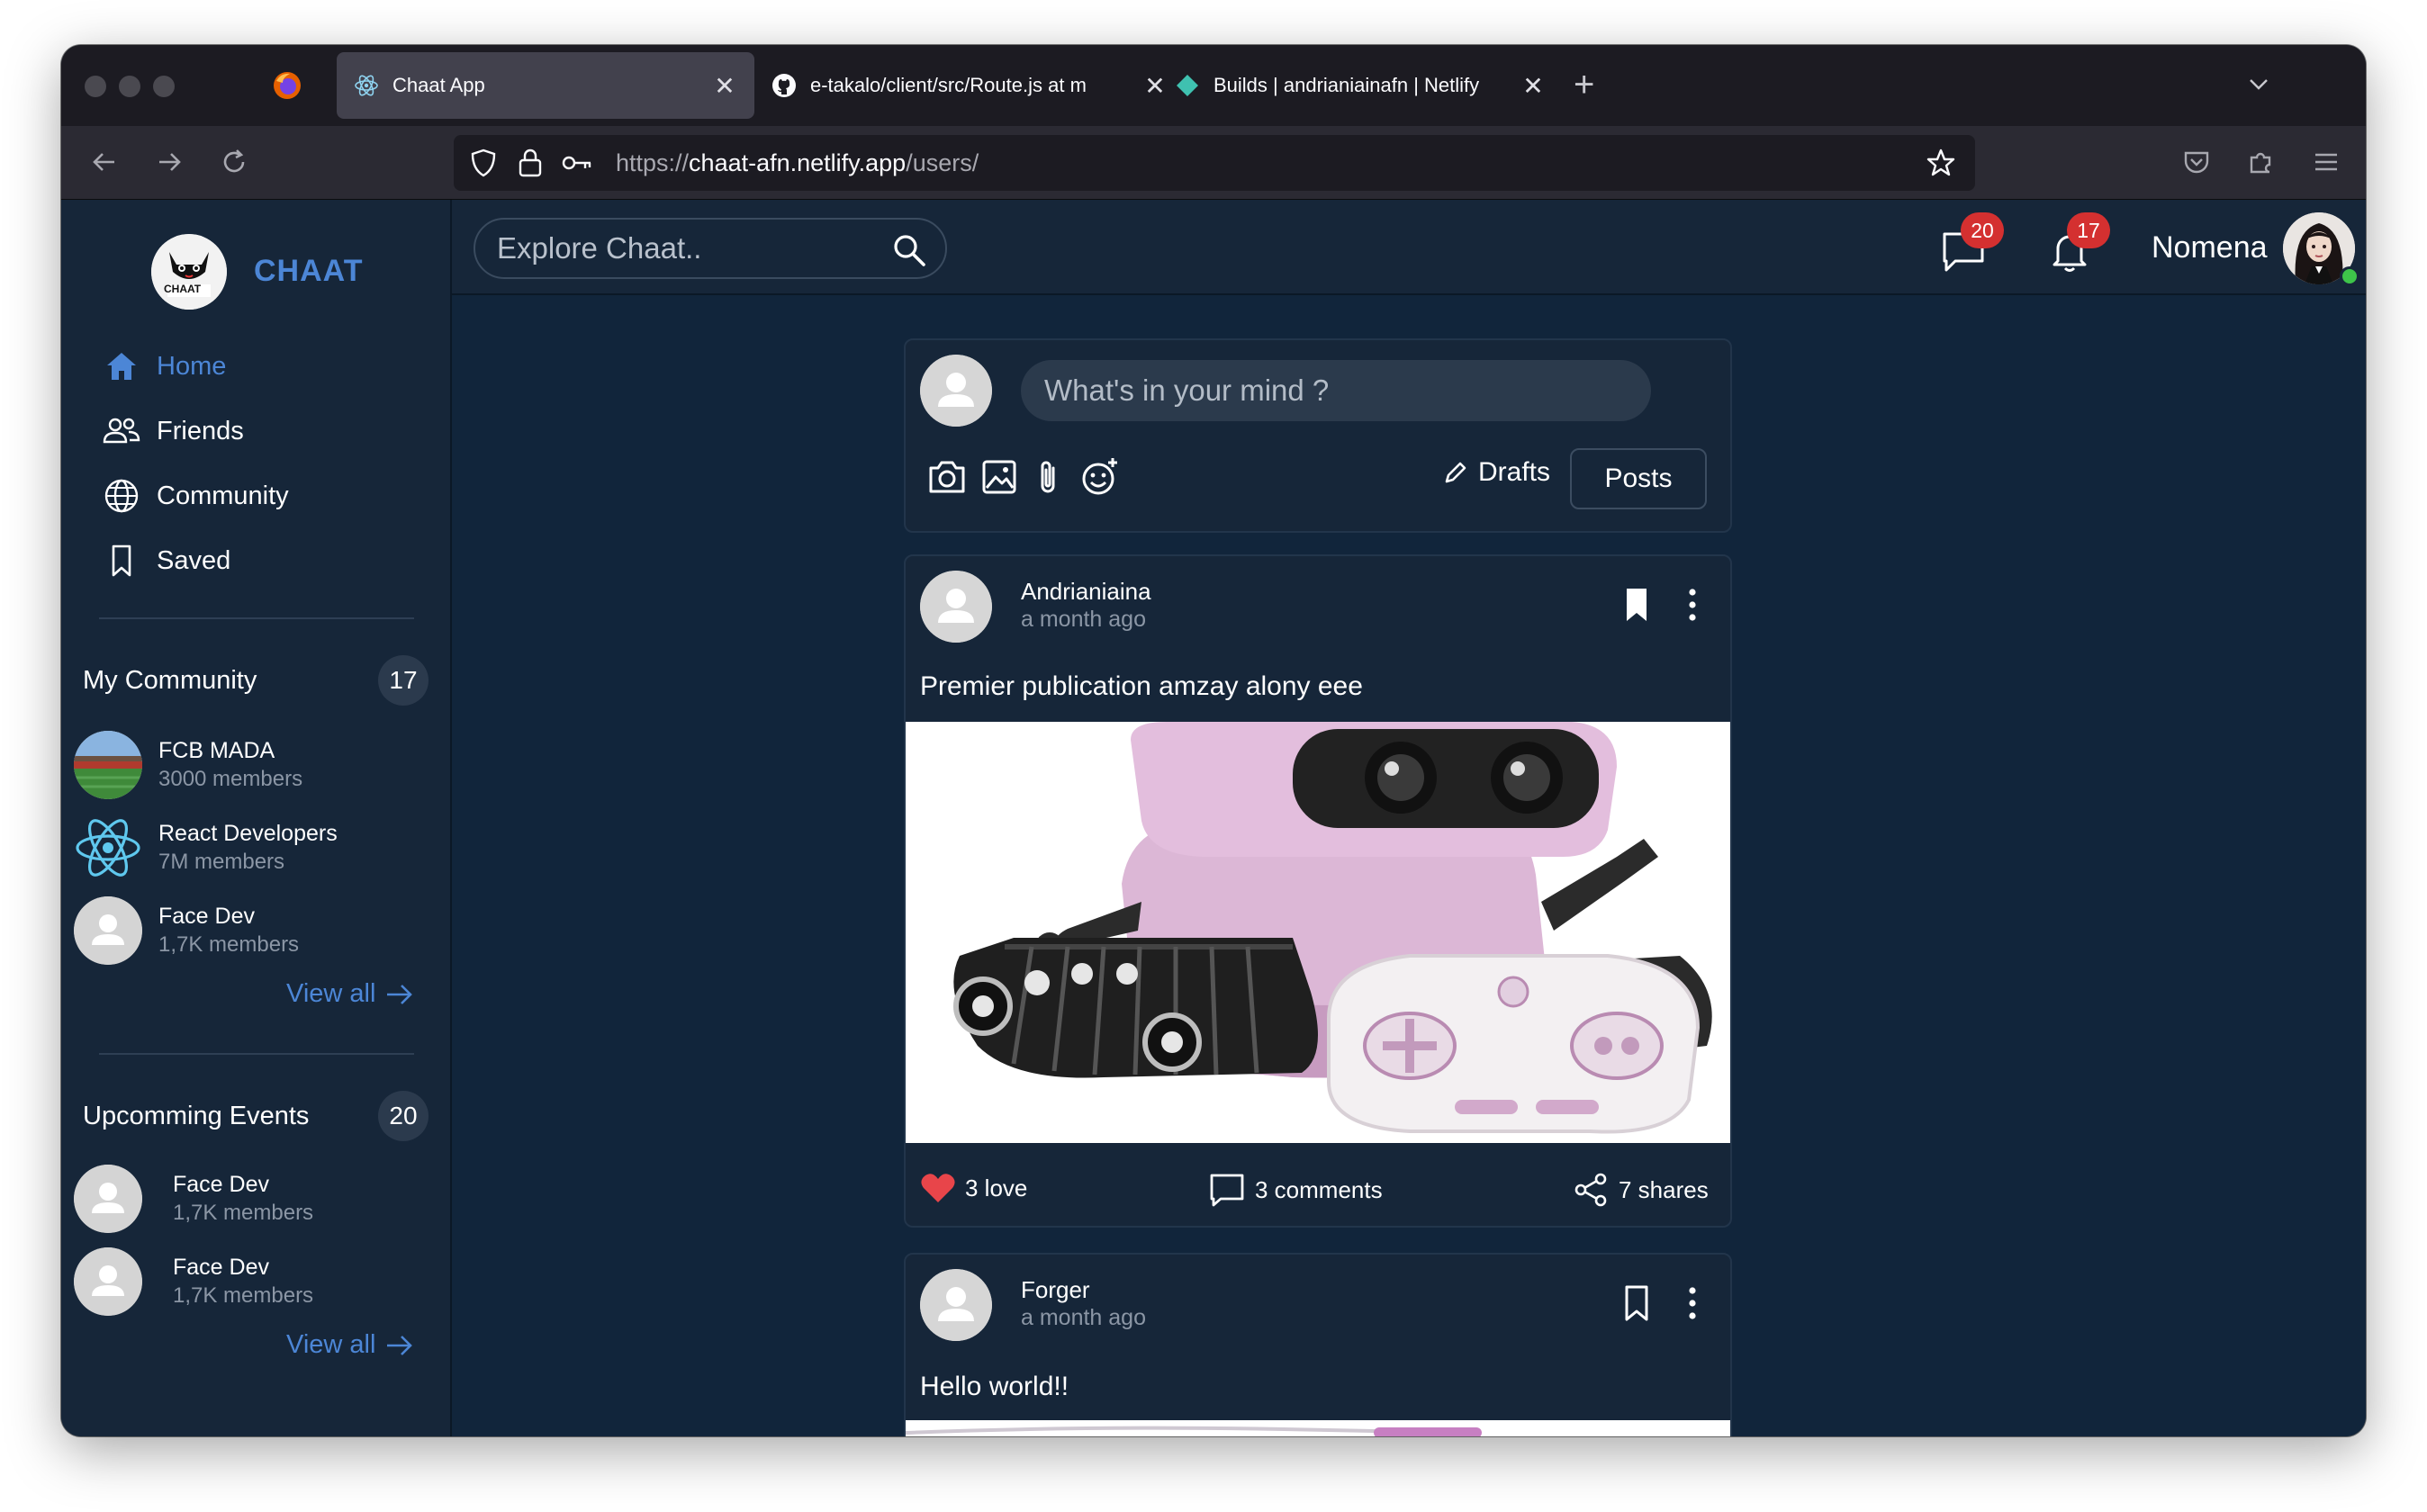  What do you see at coordinates (1584, 85) in the screenshot?
I see `new-tab-icon: +` at bounding box center [1584, 85].